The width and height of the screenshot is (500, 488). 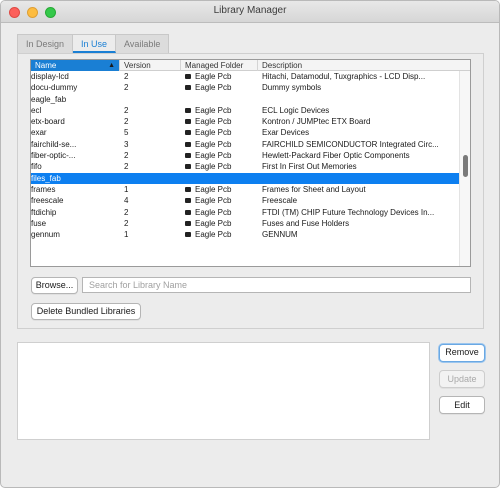 I want to click on row-description-cell-text: First In First Out Memories, so click(x=309, y=167).